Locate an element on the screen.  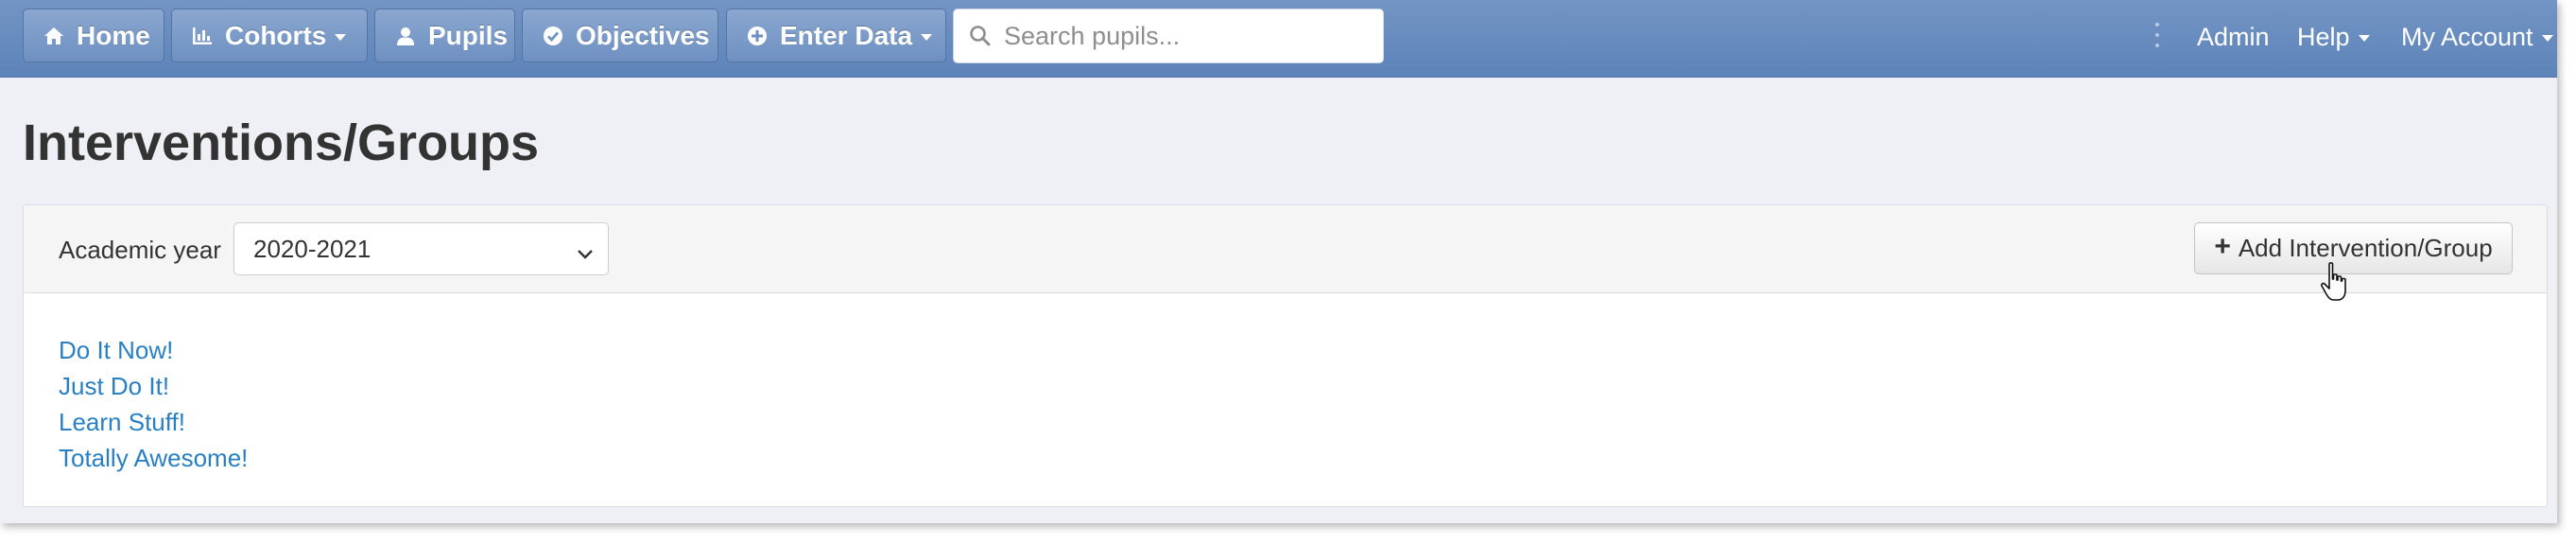
nav-admin-link: Admin is located at coordinates (2233, 37).